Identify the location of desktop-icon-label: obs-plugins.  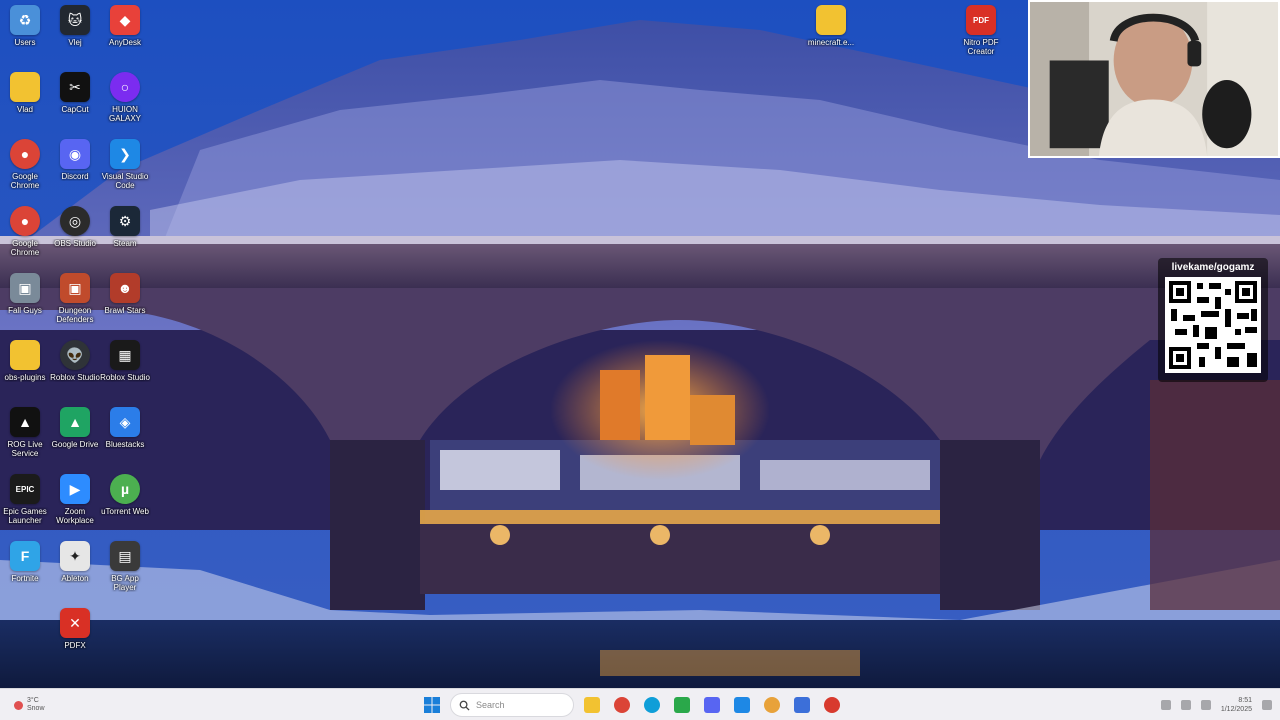
(25, 377).